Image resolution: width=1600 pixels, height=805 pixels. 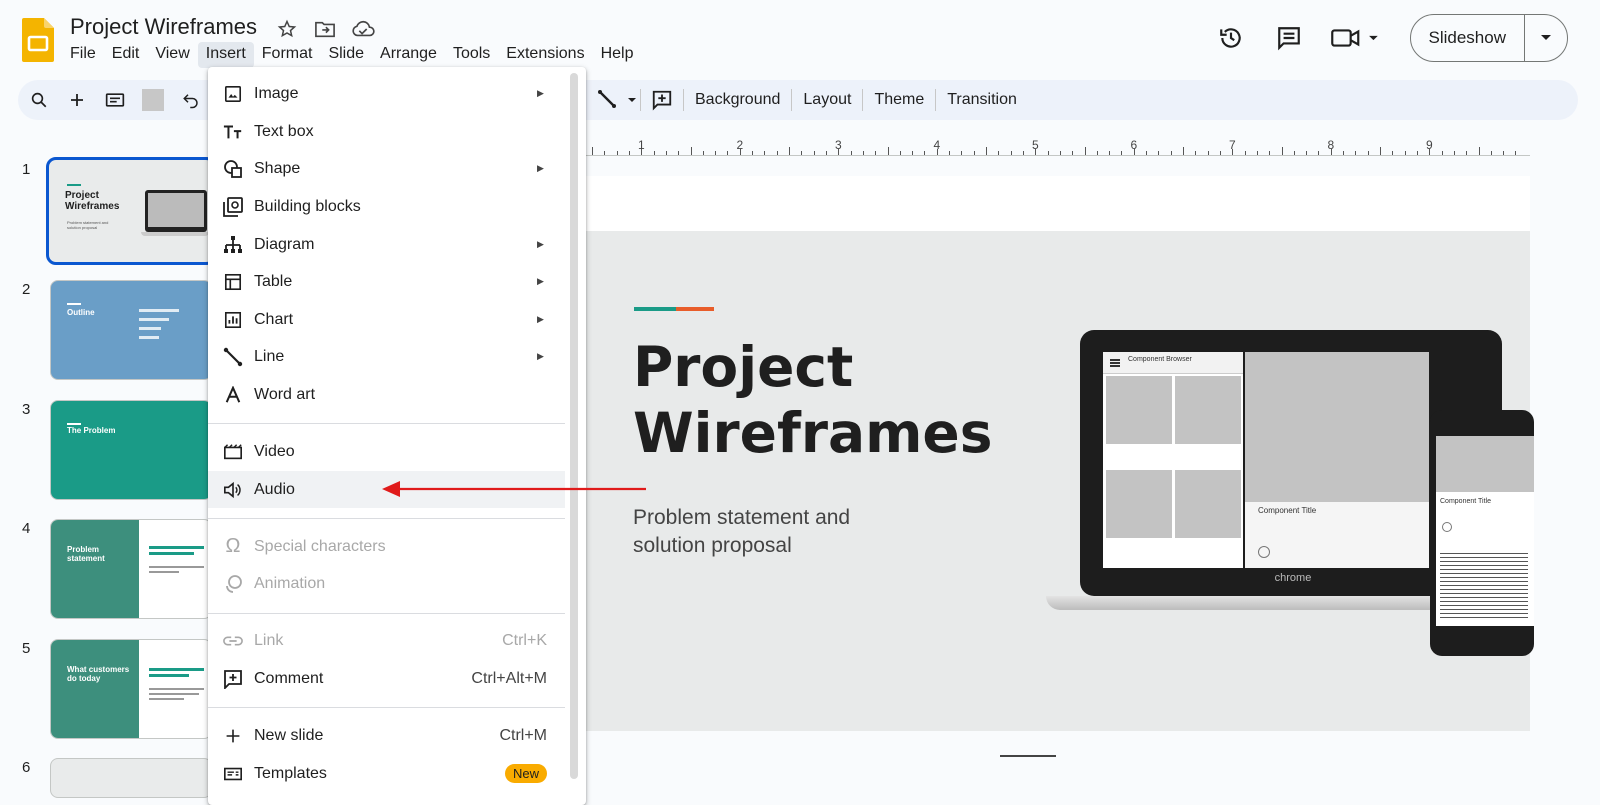 I want to click on background-button: Background, so click(x=737, y=100).